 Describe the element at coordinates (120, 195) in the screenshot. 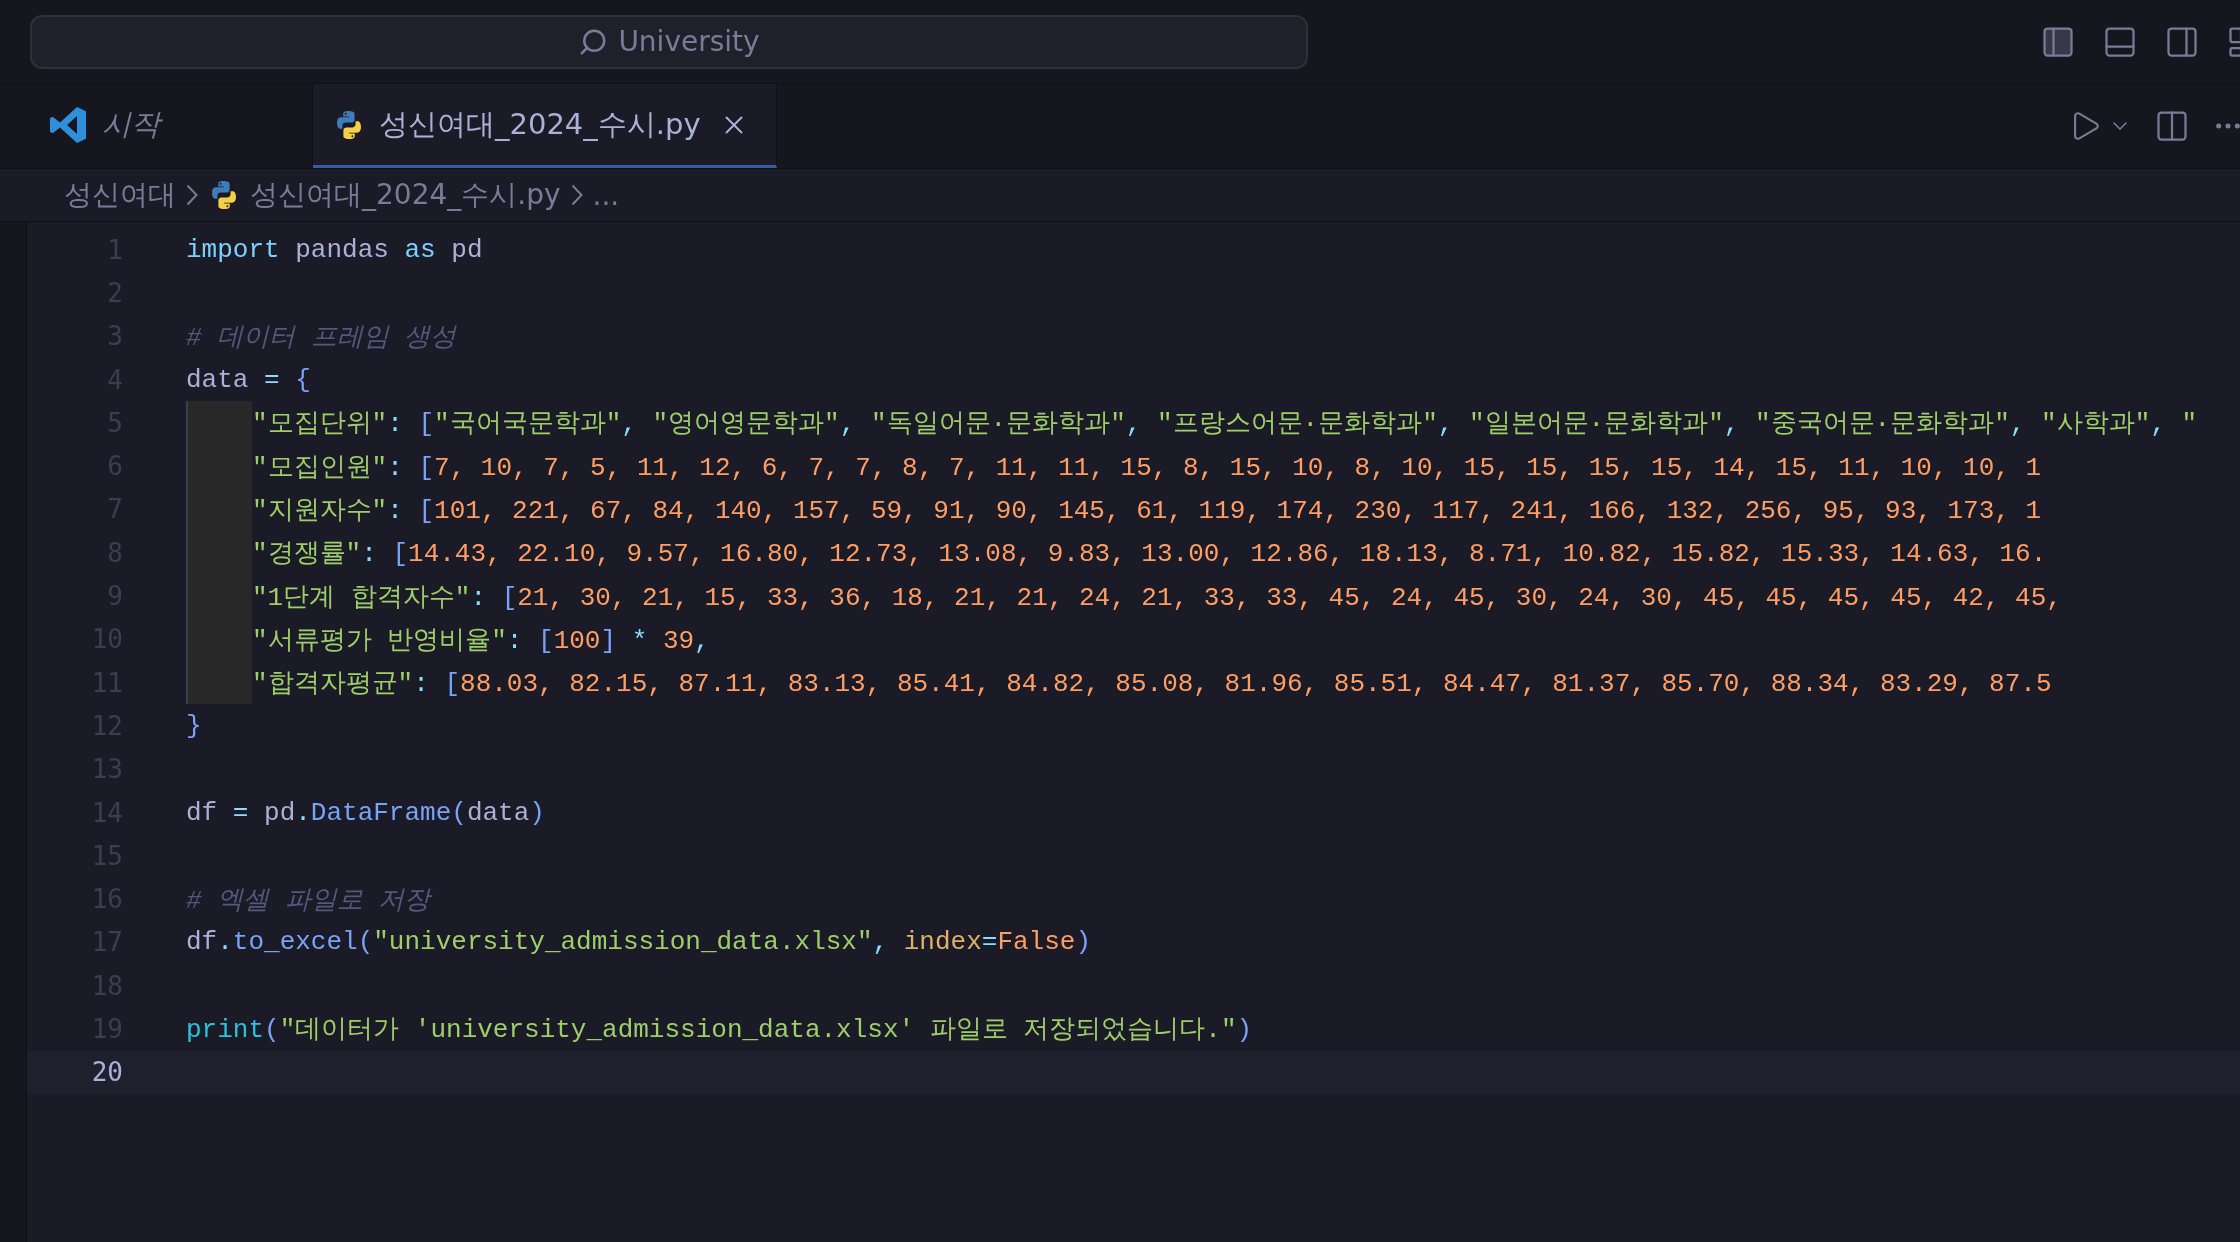

I see `breadcrumb-item: 성신여대` at that location.